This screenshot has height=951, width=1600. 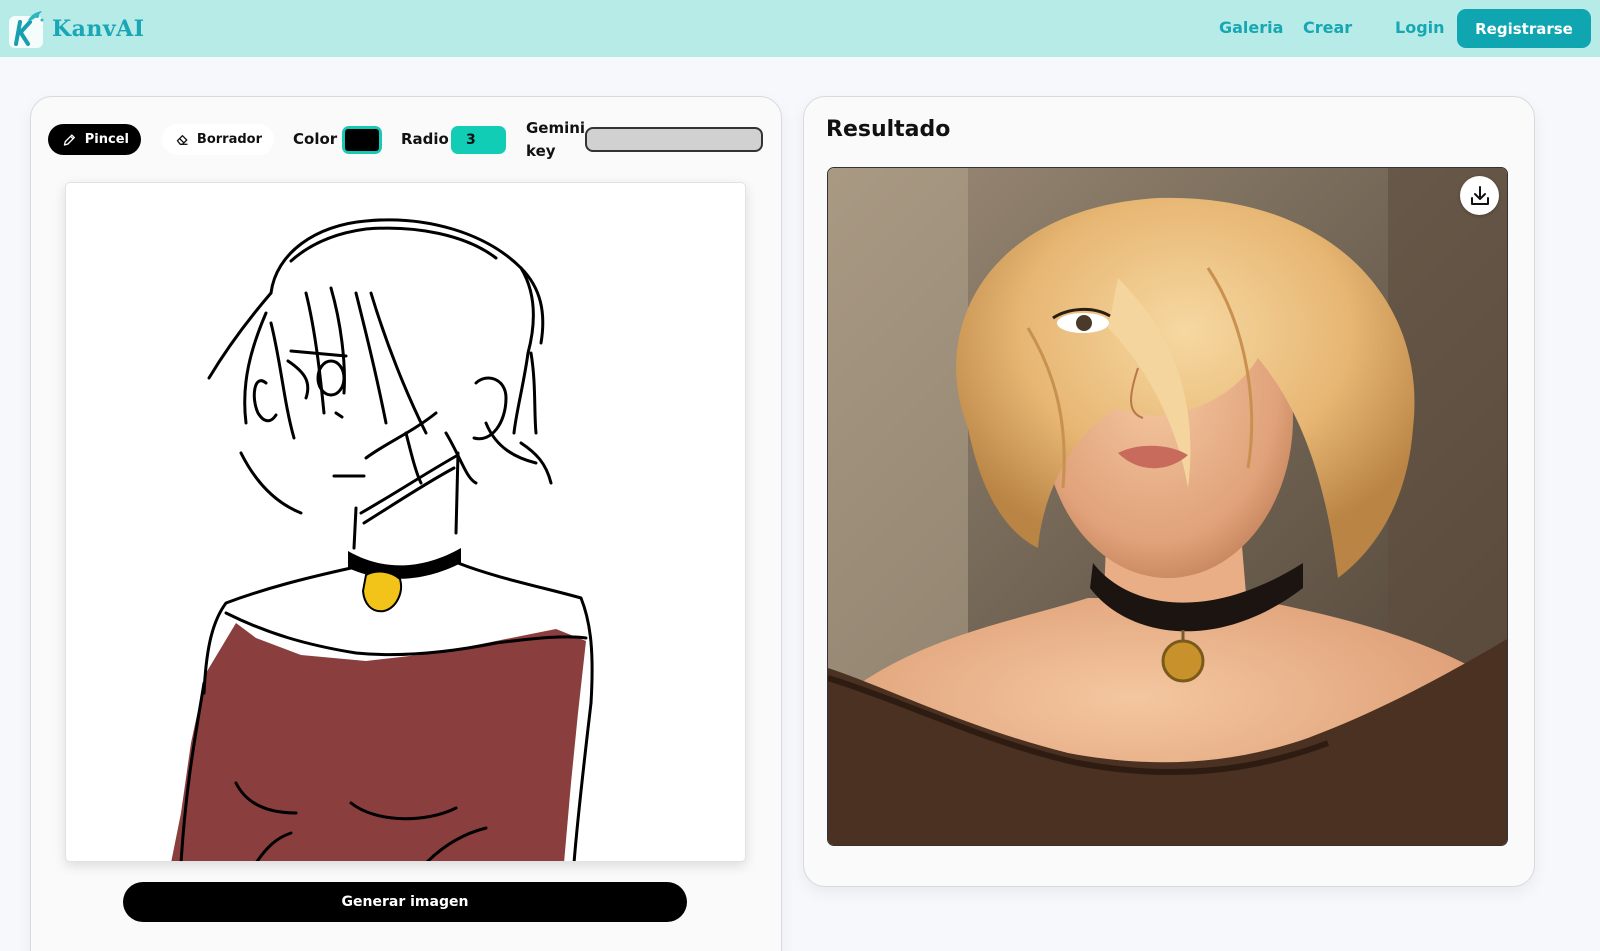 I want to click on brand-logo: KanvAI, so click(x=75, y=29).